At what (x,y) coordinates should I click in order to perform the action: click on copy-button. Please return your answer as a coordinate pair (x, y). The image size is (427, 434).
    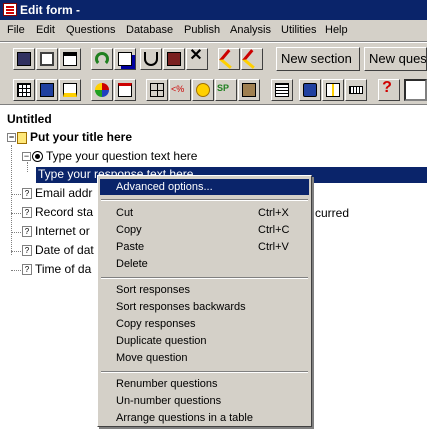
    Looking at the image, I should click on (125, 59).